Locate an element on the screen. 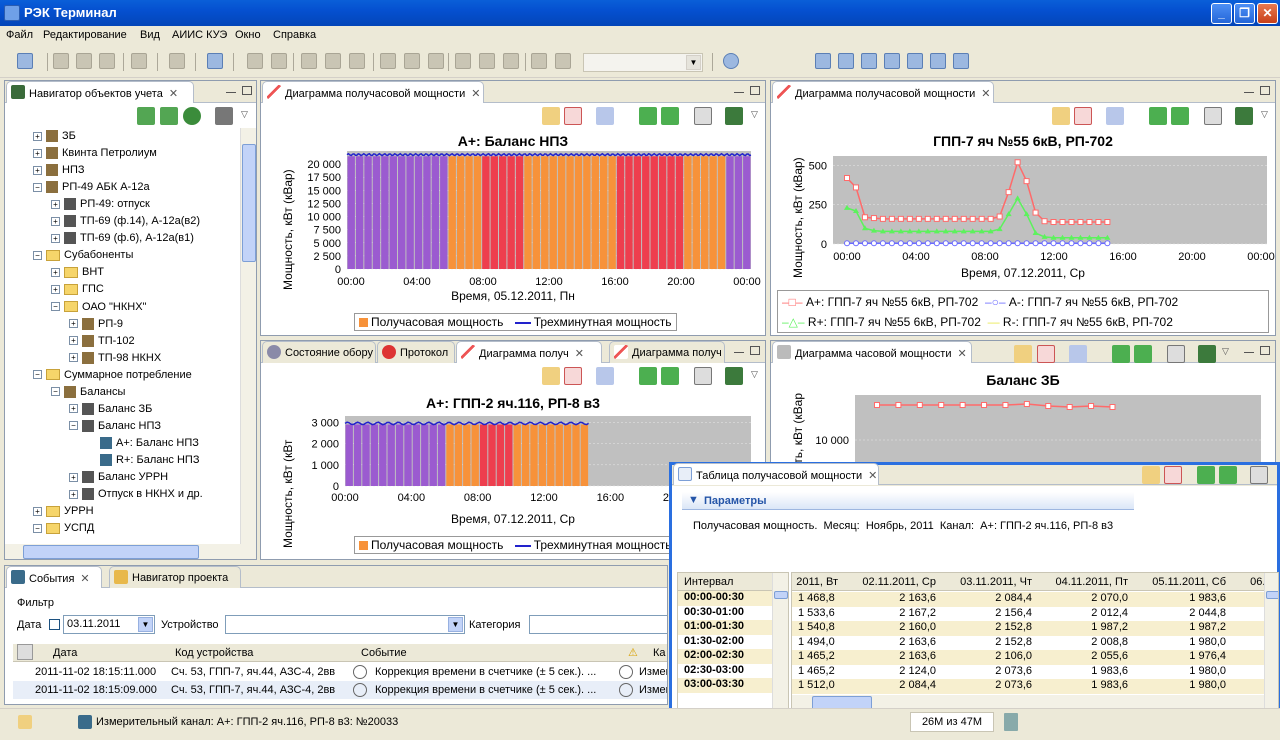 The height and width of the screenshot is (740, 1280). value-cell: 2 044,8 is located at coordinates (1183, 613).